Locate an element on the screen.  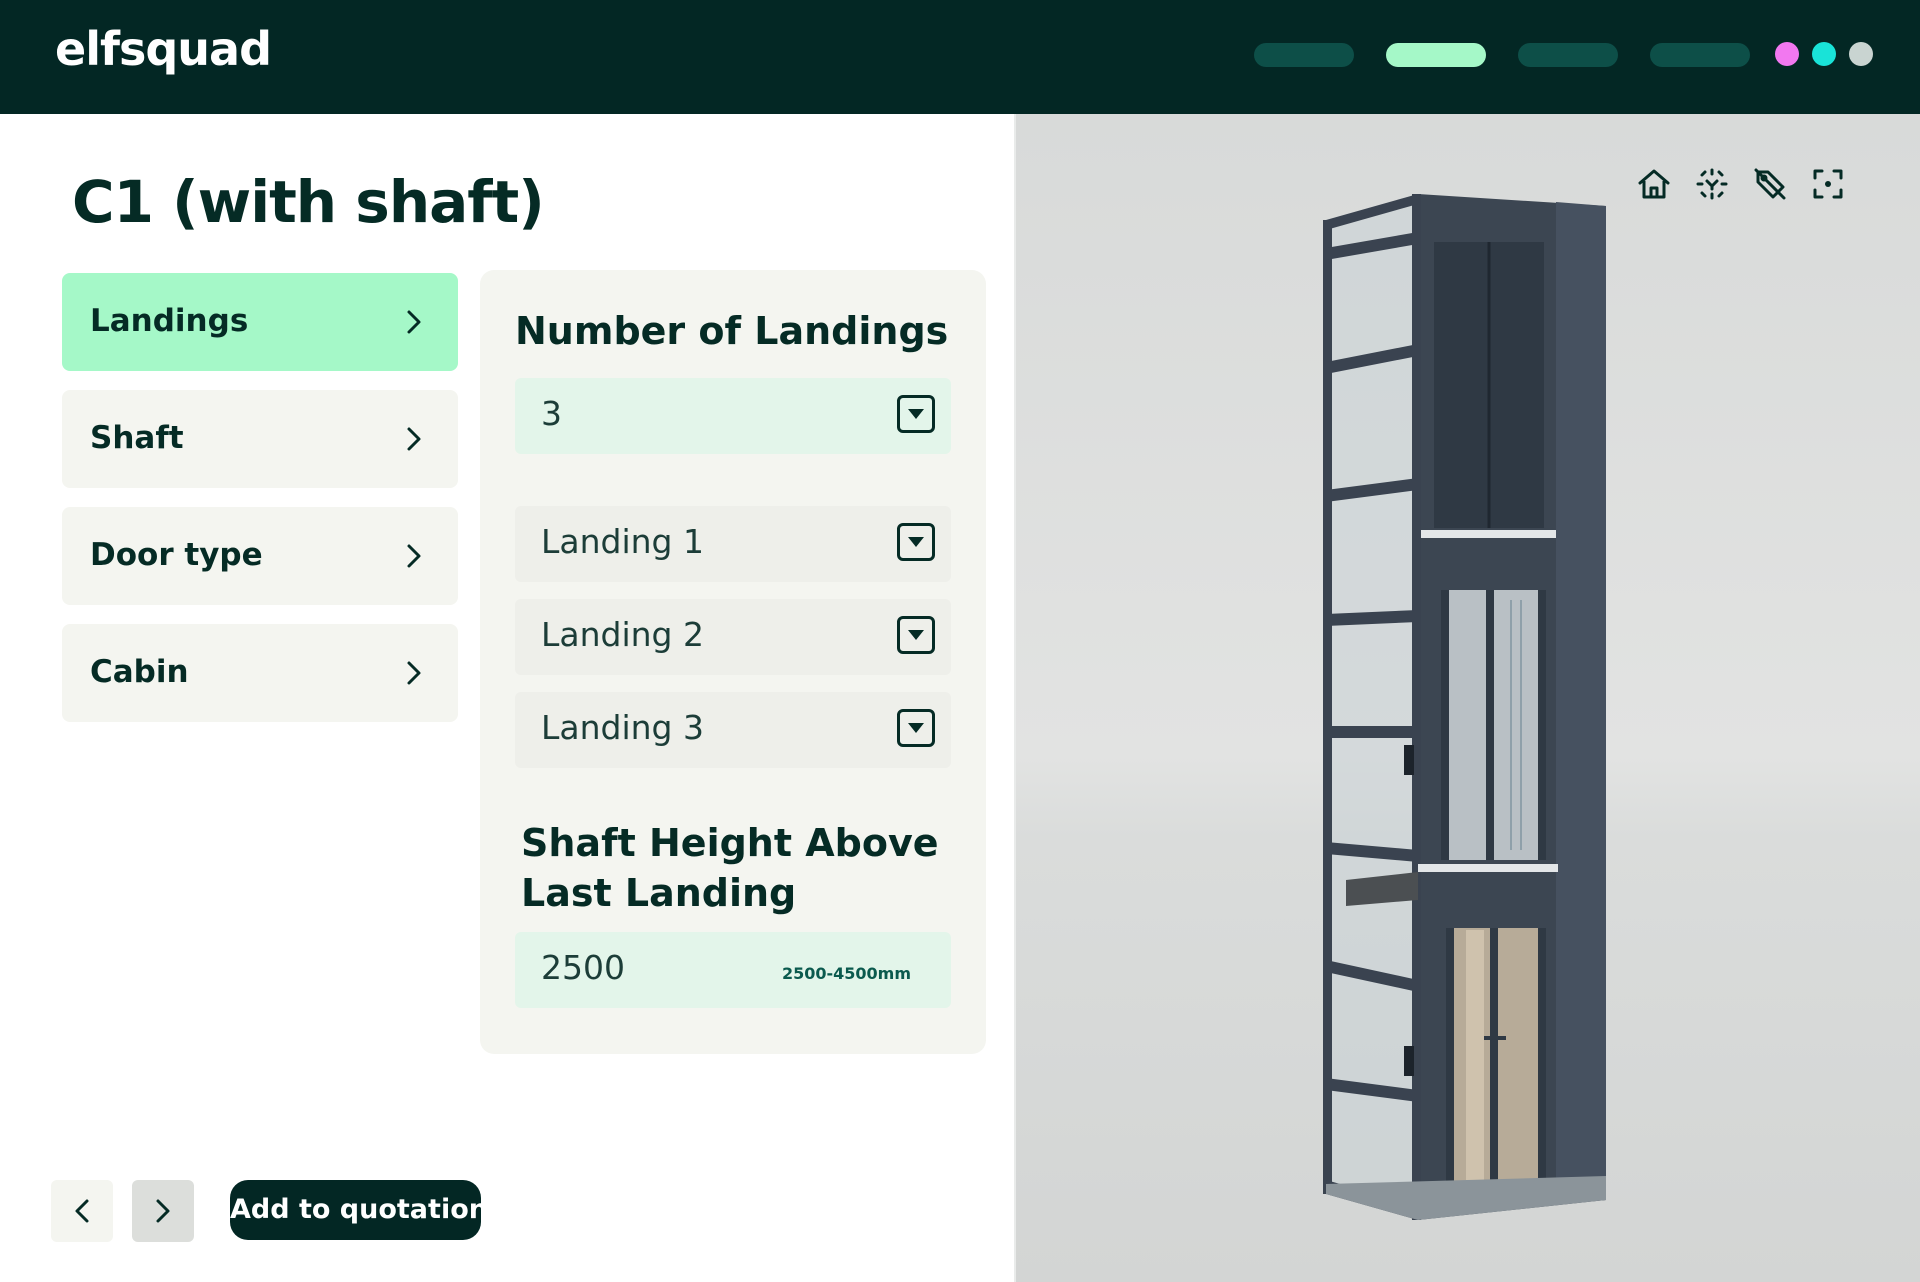
sidebar-item-label: Shaft is located at coordinates (137, 438).